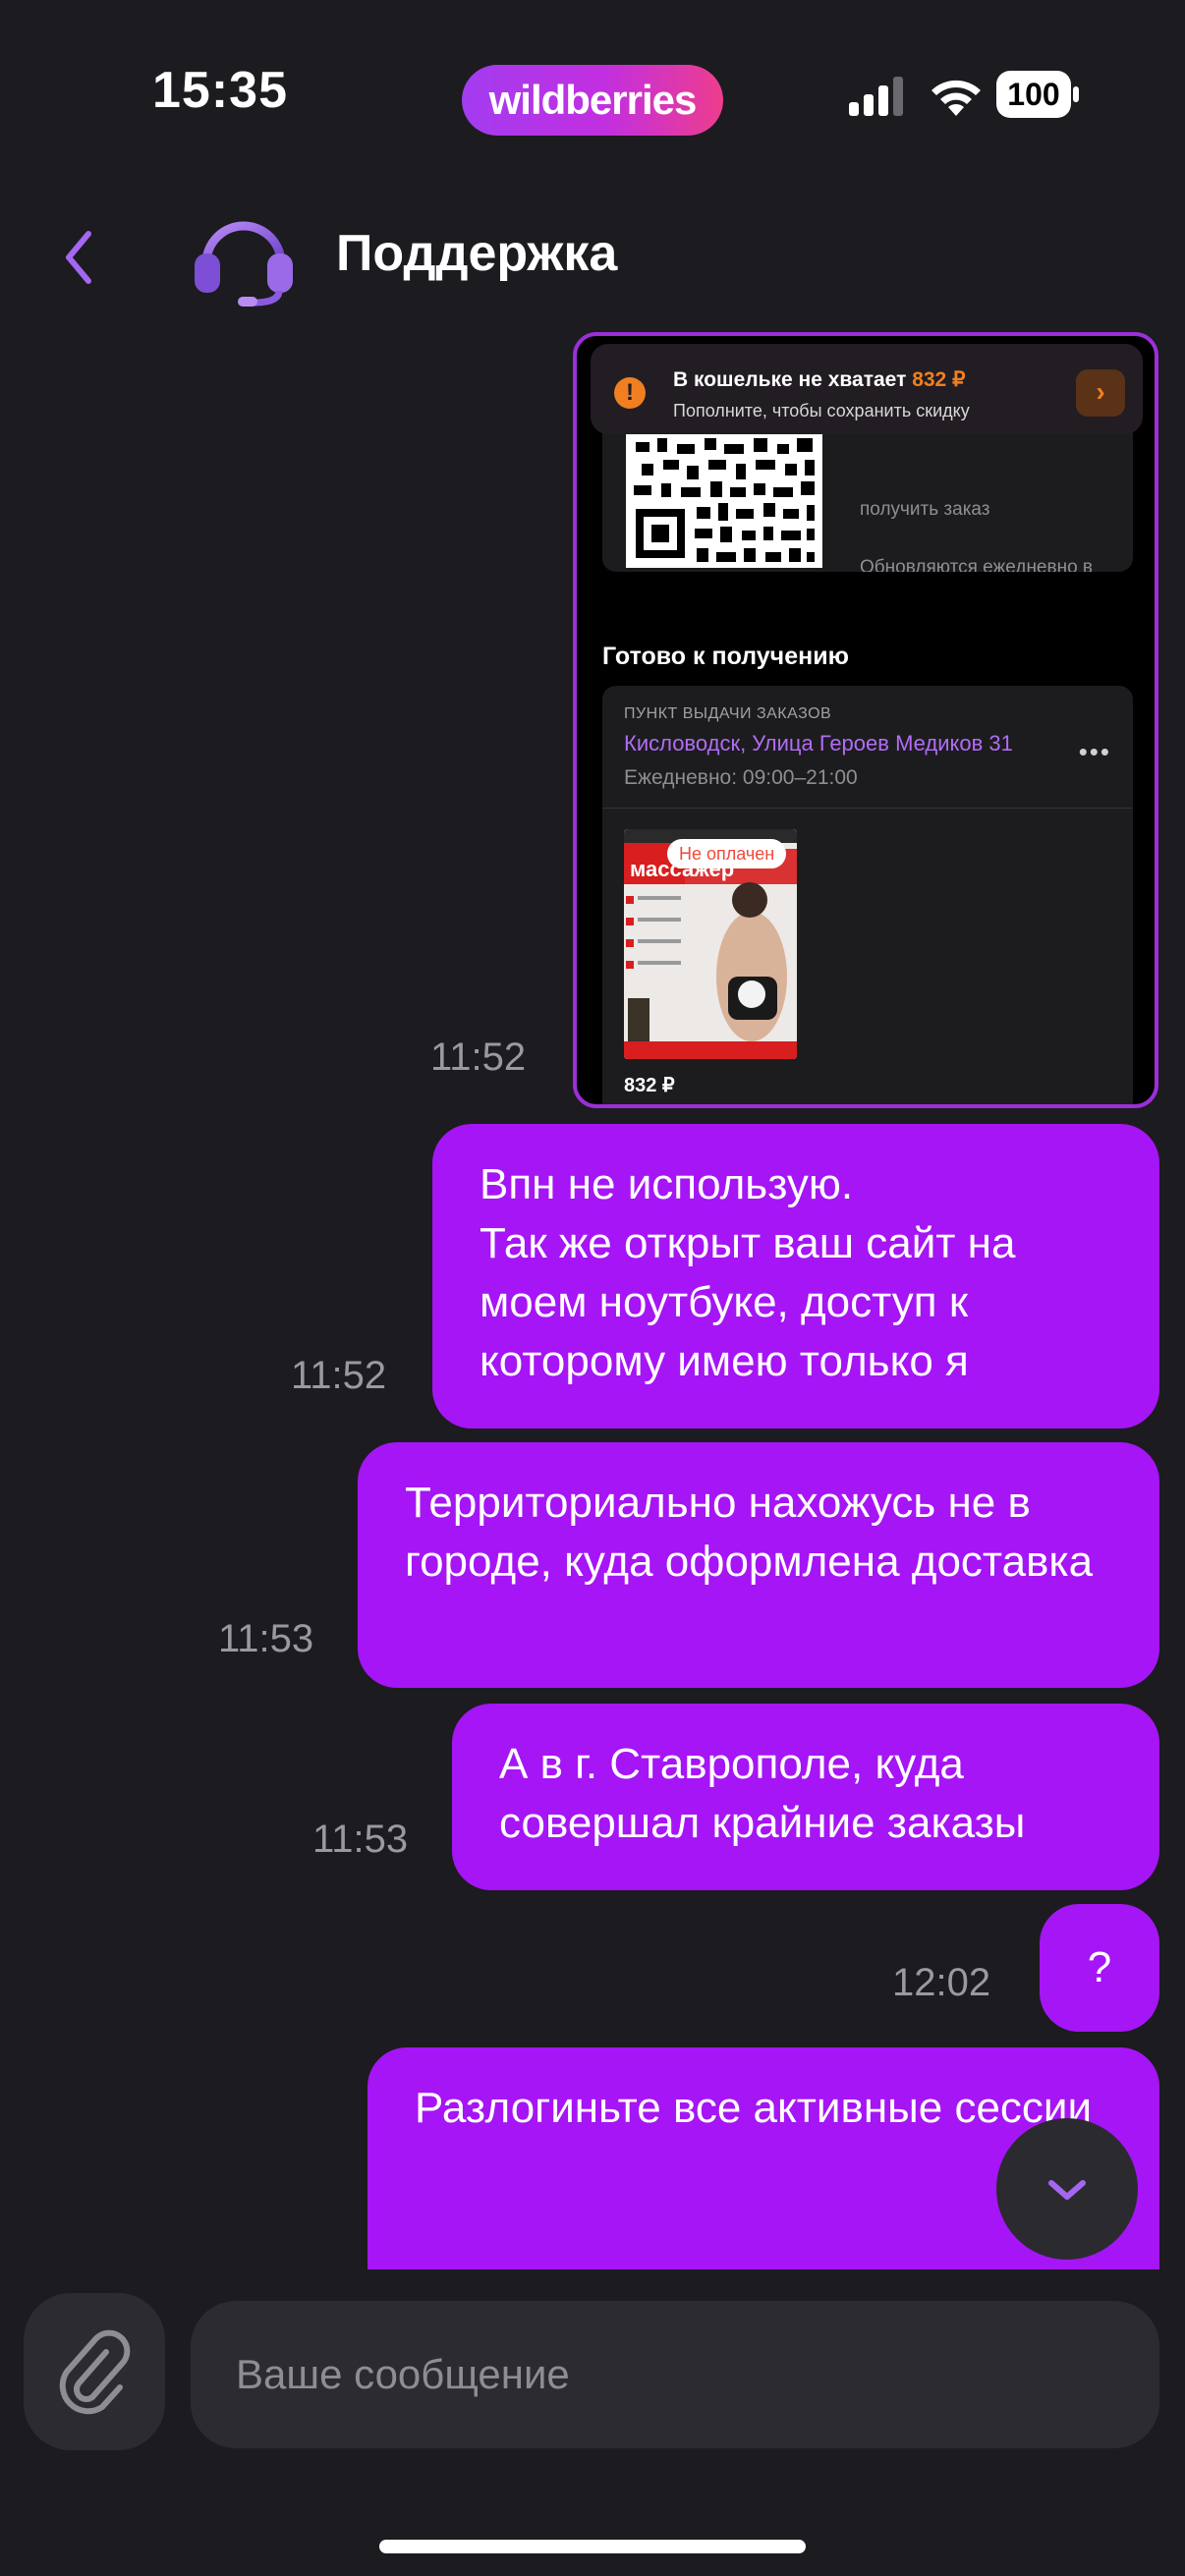 This screenshot has width=1185, height=2576. I want to click on pickup-label: ПУНКТ ВЫДАЧИ ЗАКАЗОВ, so click(728, 713).